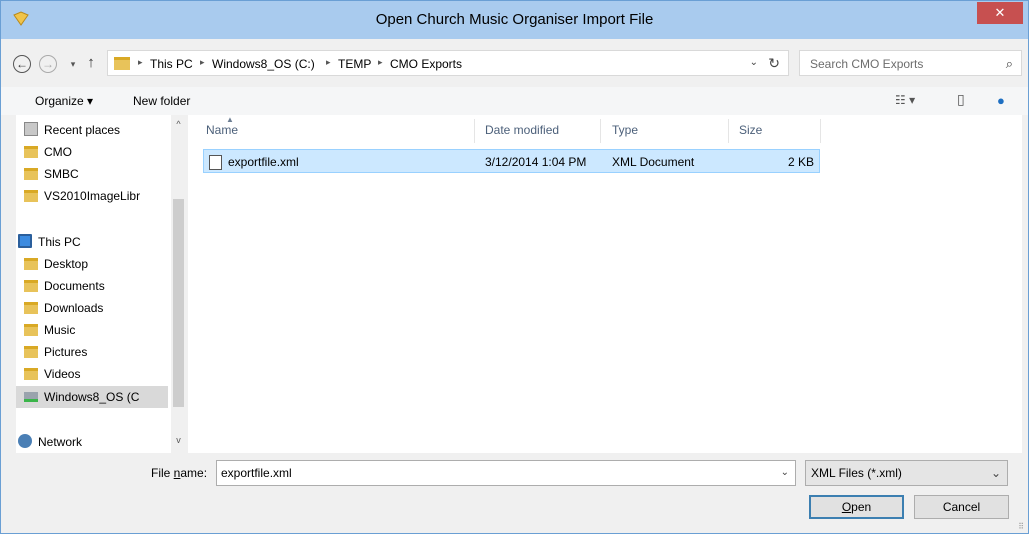 Image resolution: width=1029 pixels, height=534 pixels. I want to click on sidebar-item-downloads: Downloads, so click(92, 308).